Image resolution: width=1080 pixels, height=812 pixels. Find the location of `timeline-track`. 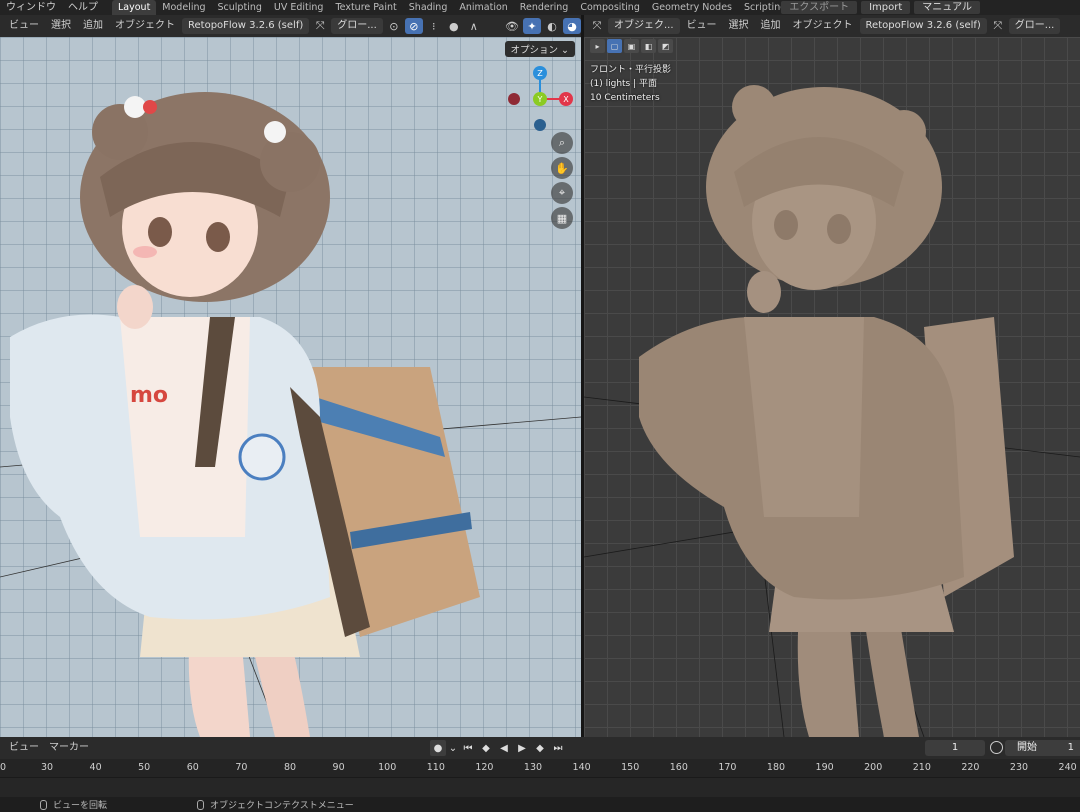

timeline-track is located at coordinates (540, 787).